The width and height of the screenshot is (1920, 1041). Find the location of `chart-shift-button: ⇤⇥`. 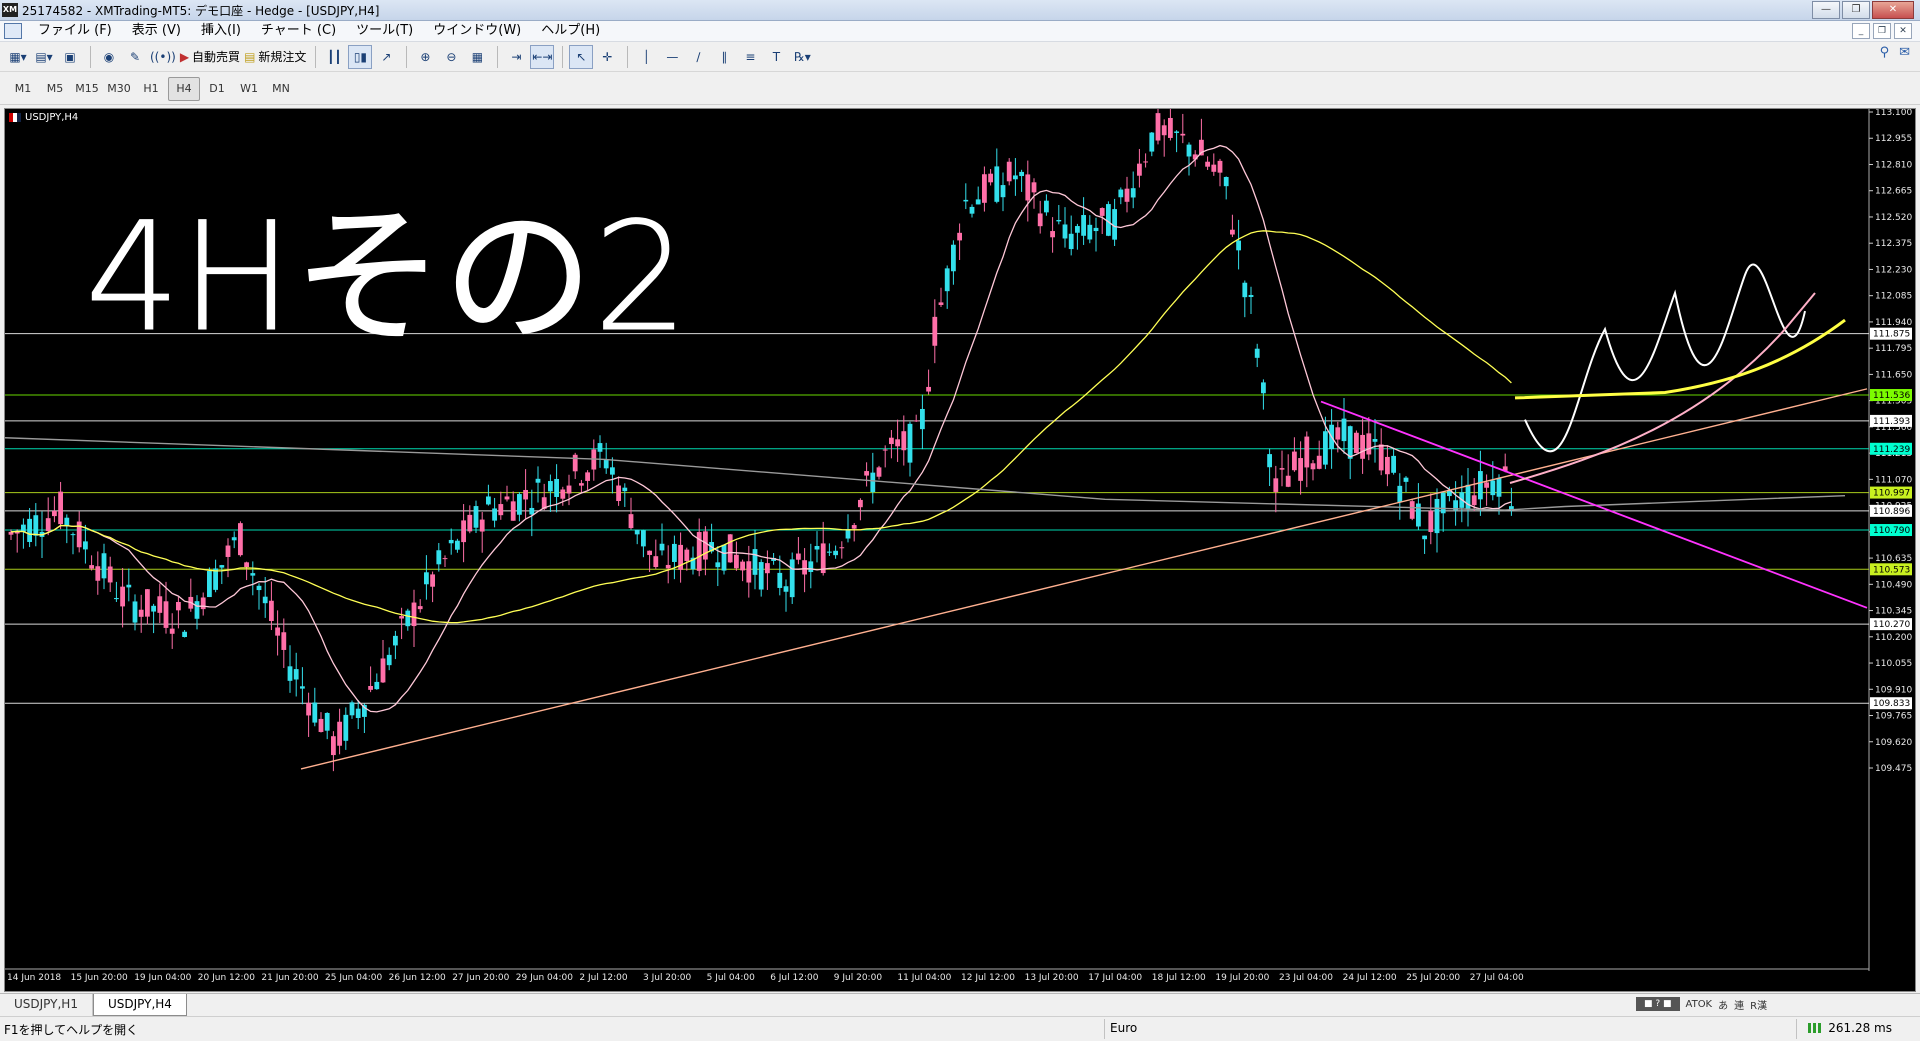

chart-shift-button: ⇤⇥ is located at coordinates (542, 56).